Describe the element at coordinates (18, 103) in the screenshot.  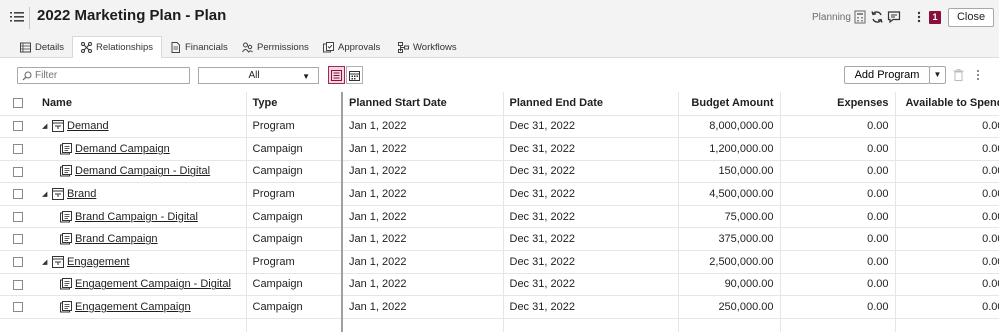
I see `select-all-checkbox` at that location.